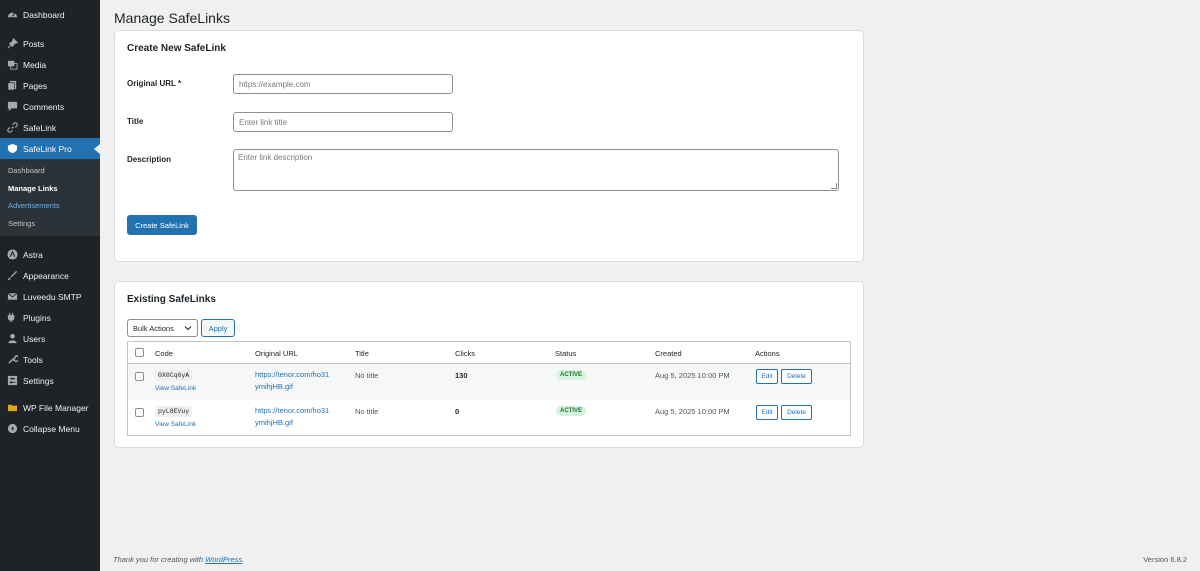 The height and width of the screenshot is (571, 1200). What do you see at coordinates (50, 206) in the screenshot?
I see `submenu-item-advertisements: Advertisements` at bounding box center [50, 206].